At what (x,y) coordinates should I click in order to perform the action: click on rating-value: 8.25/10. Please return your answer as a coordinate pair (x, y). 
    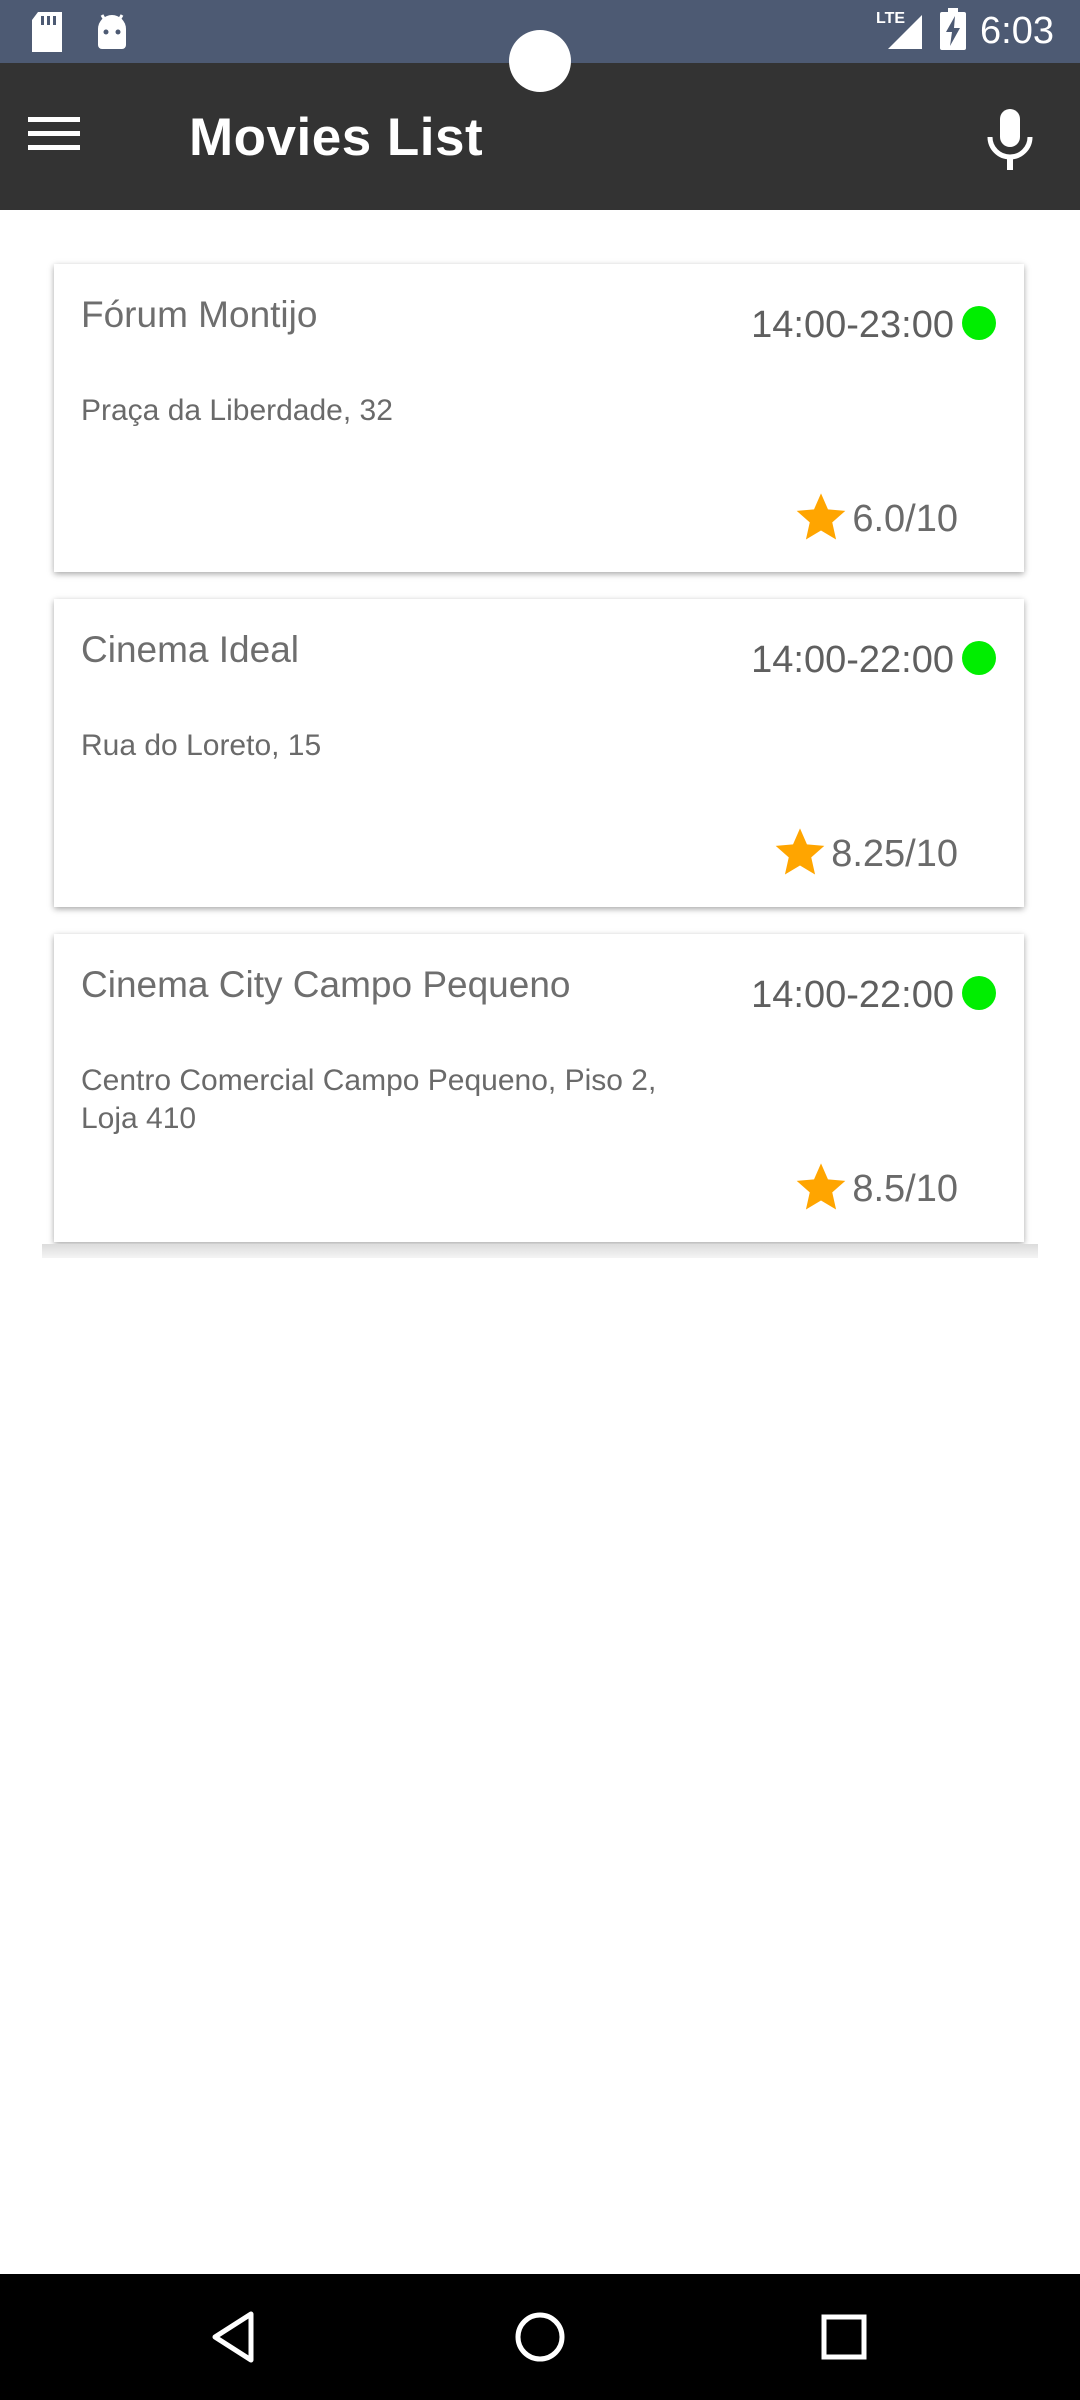
    Looking at the image, I should click on (894, 854).